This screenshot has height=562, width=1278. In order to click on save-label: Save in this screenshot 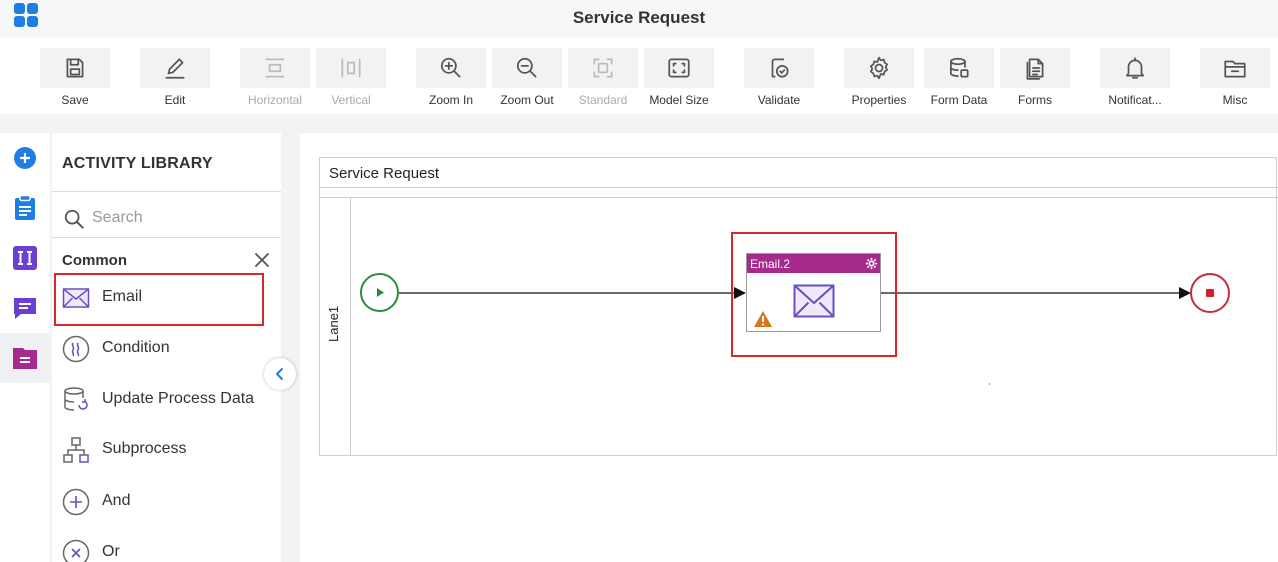, I will do `click(75, 100)`.